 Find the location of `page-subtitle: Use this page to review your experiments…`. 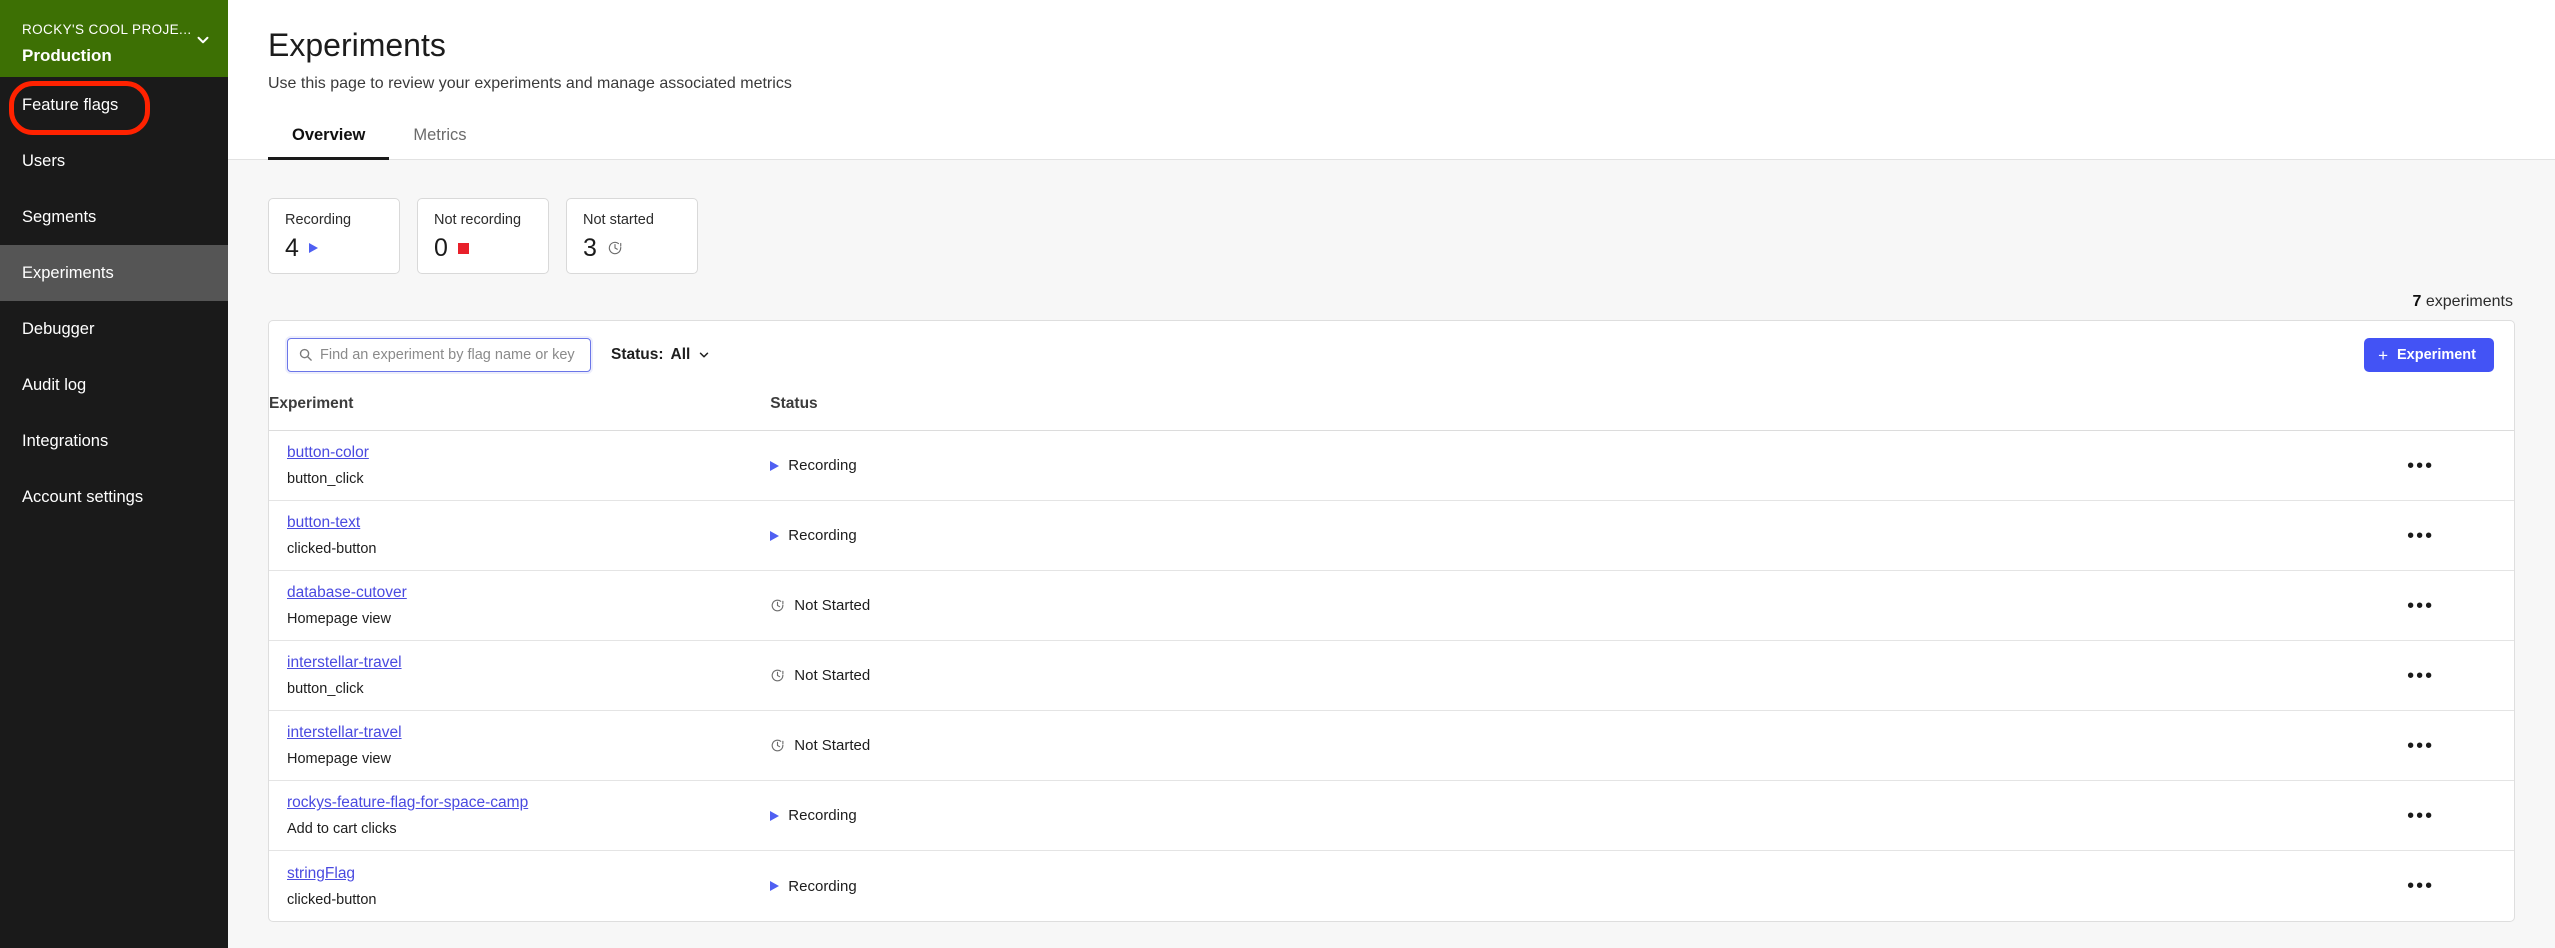

page-subtitle: Use this page to review your experiments… is located at coordinates (530, 84).